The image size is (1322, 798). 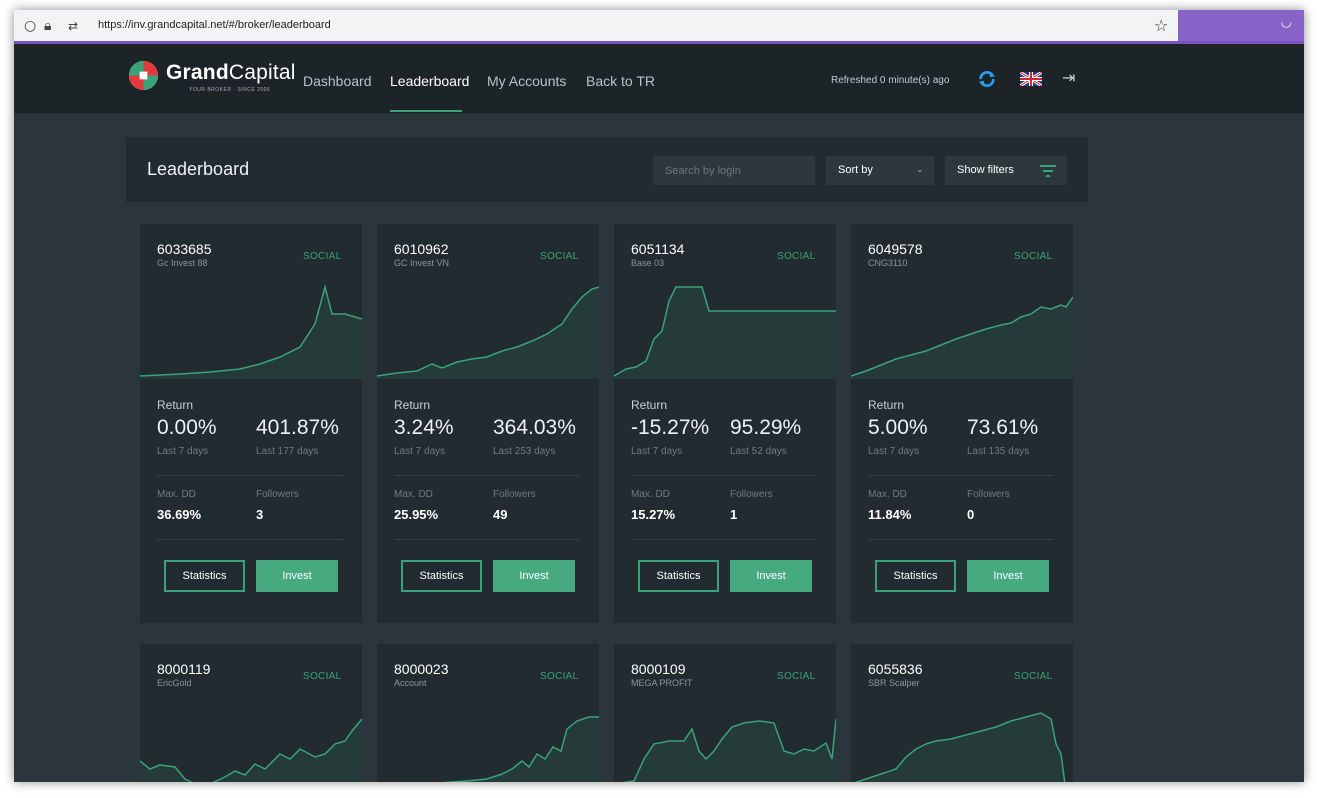 I want to click on active-tab-indicator, so click(x=426, y=111).